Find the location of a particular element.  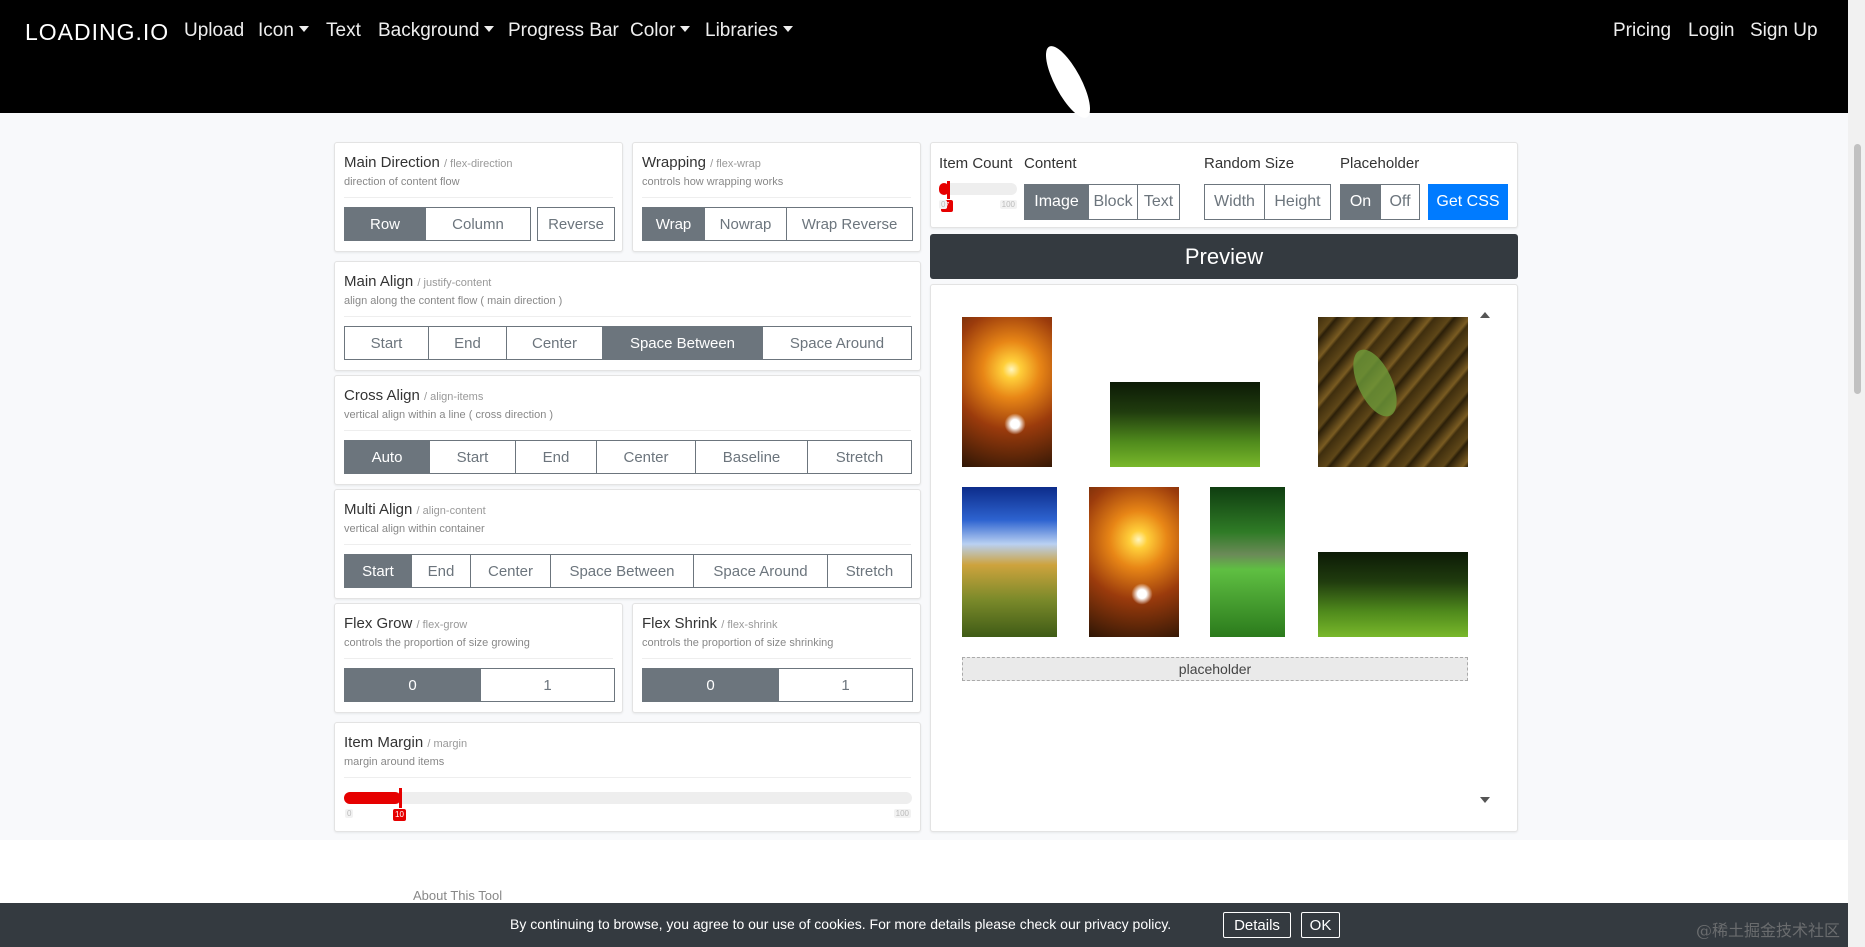

align-content-space-between-button: Space Between is located at coordinates (622, 571).